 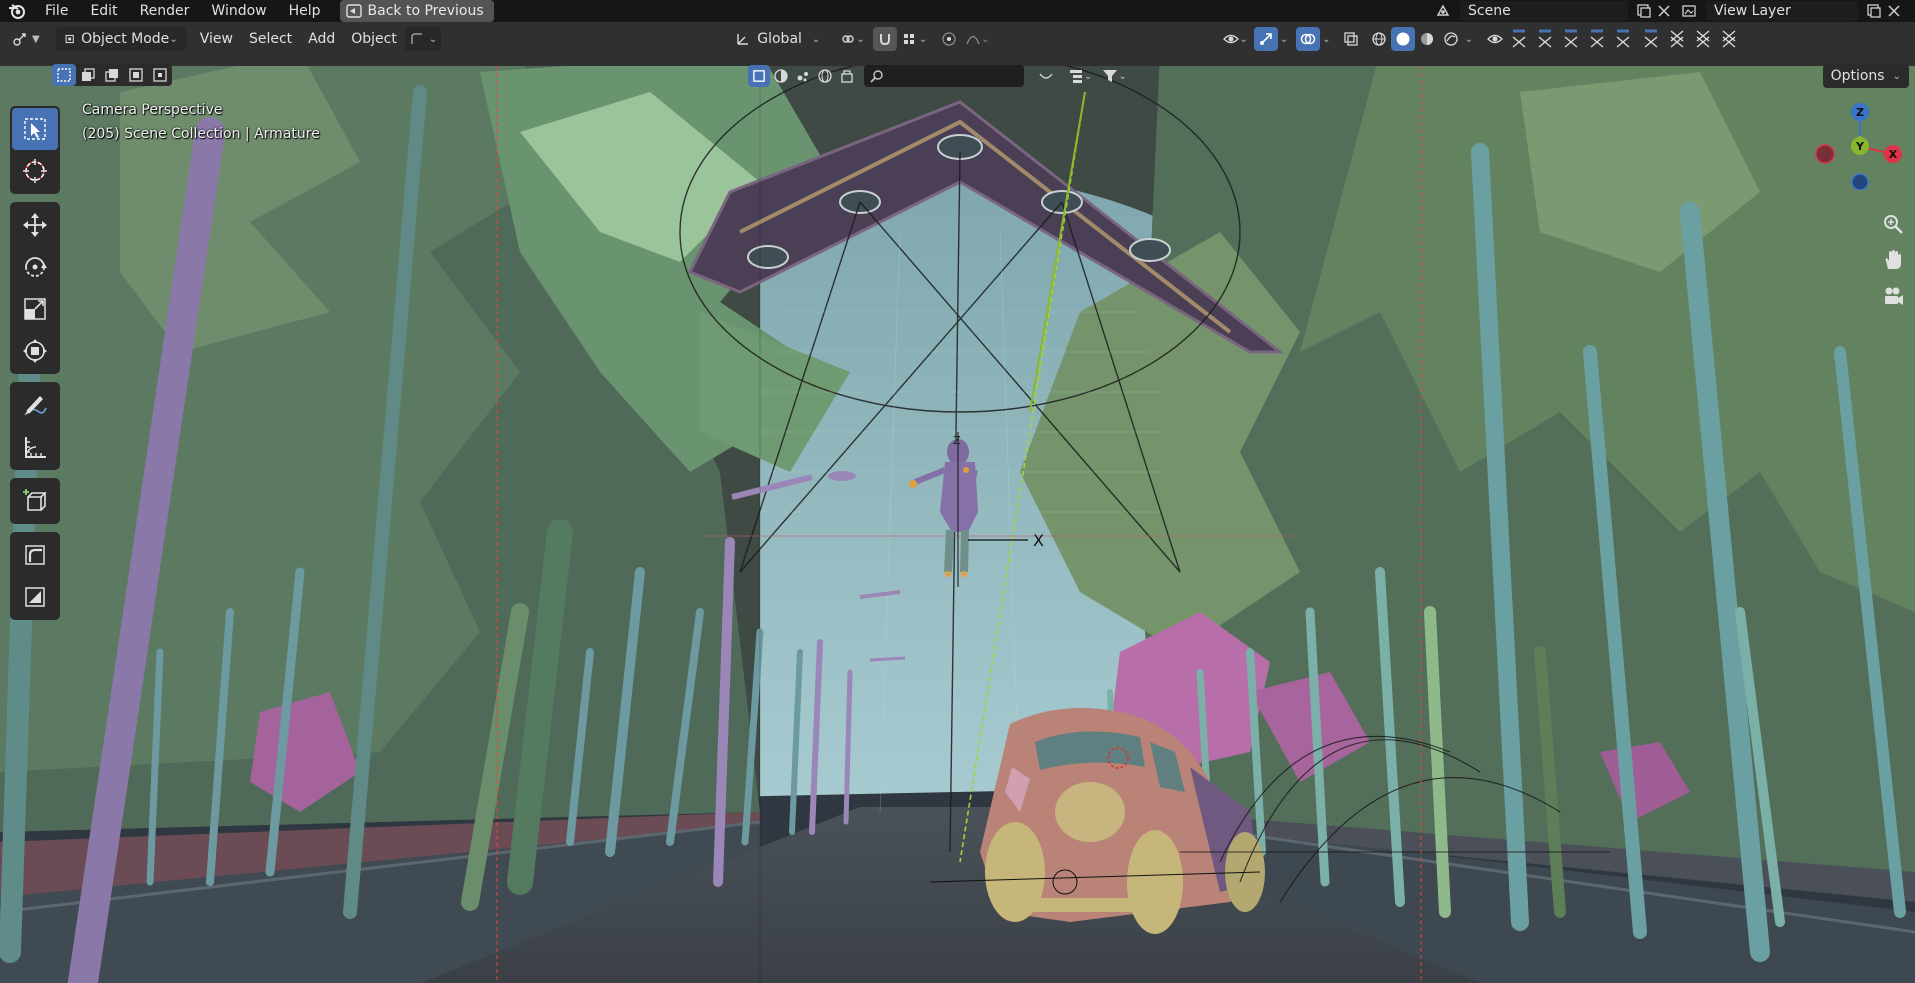 I want to click on scene-browse-icon, so click(x=1443, y=11).